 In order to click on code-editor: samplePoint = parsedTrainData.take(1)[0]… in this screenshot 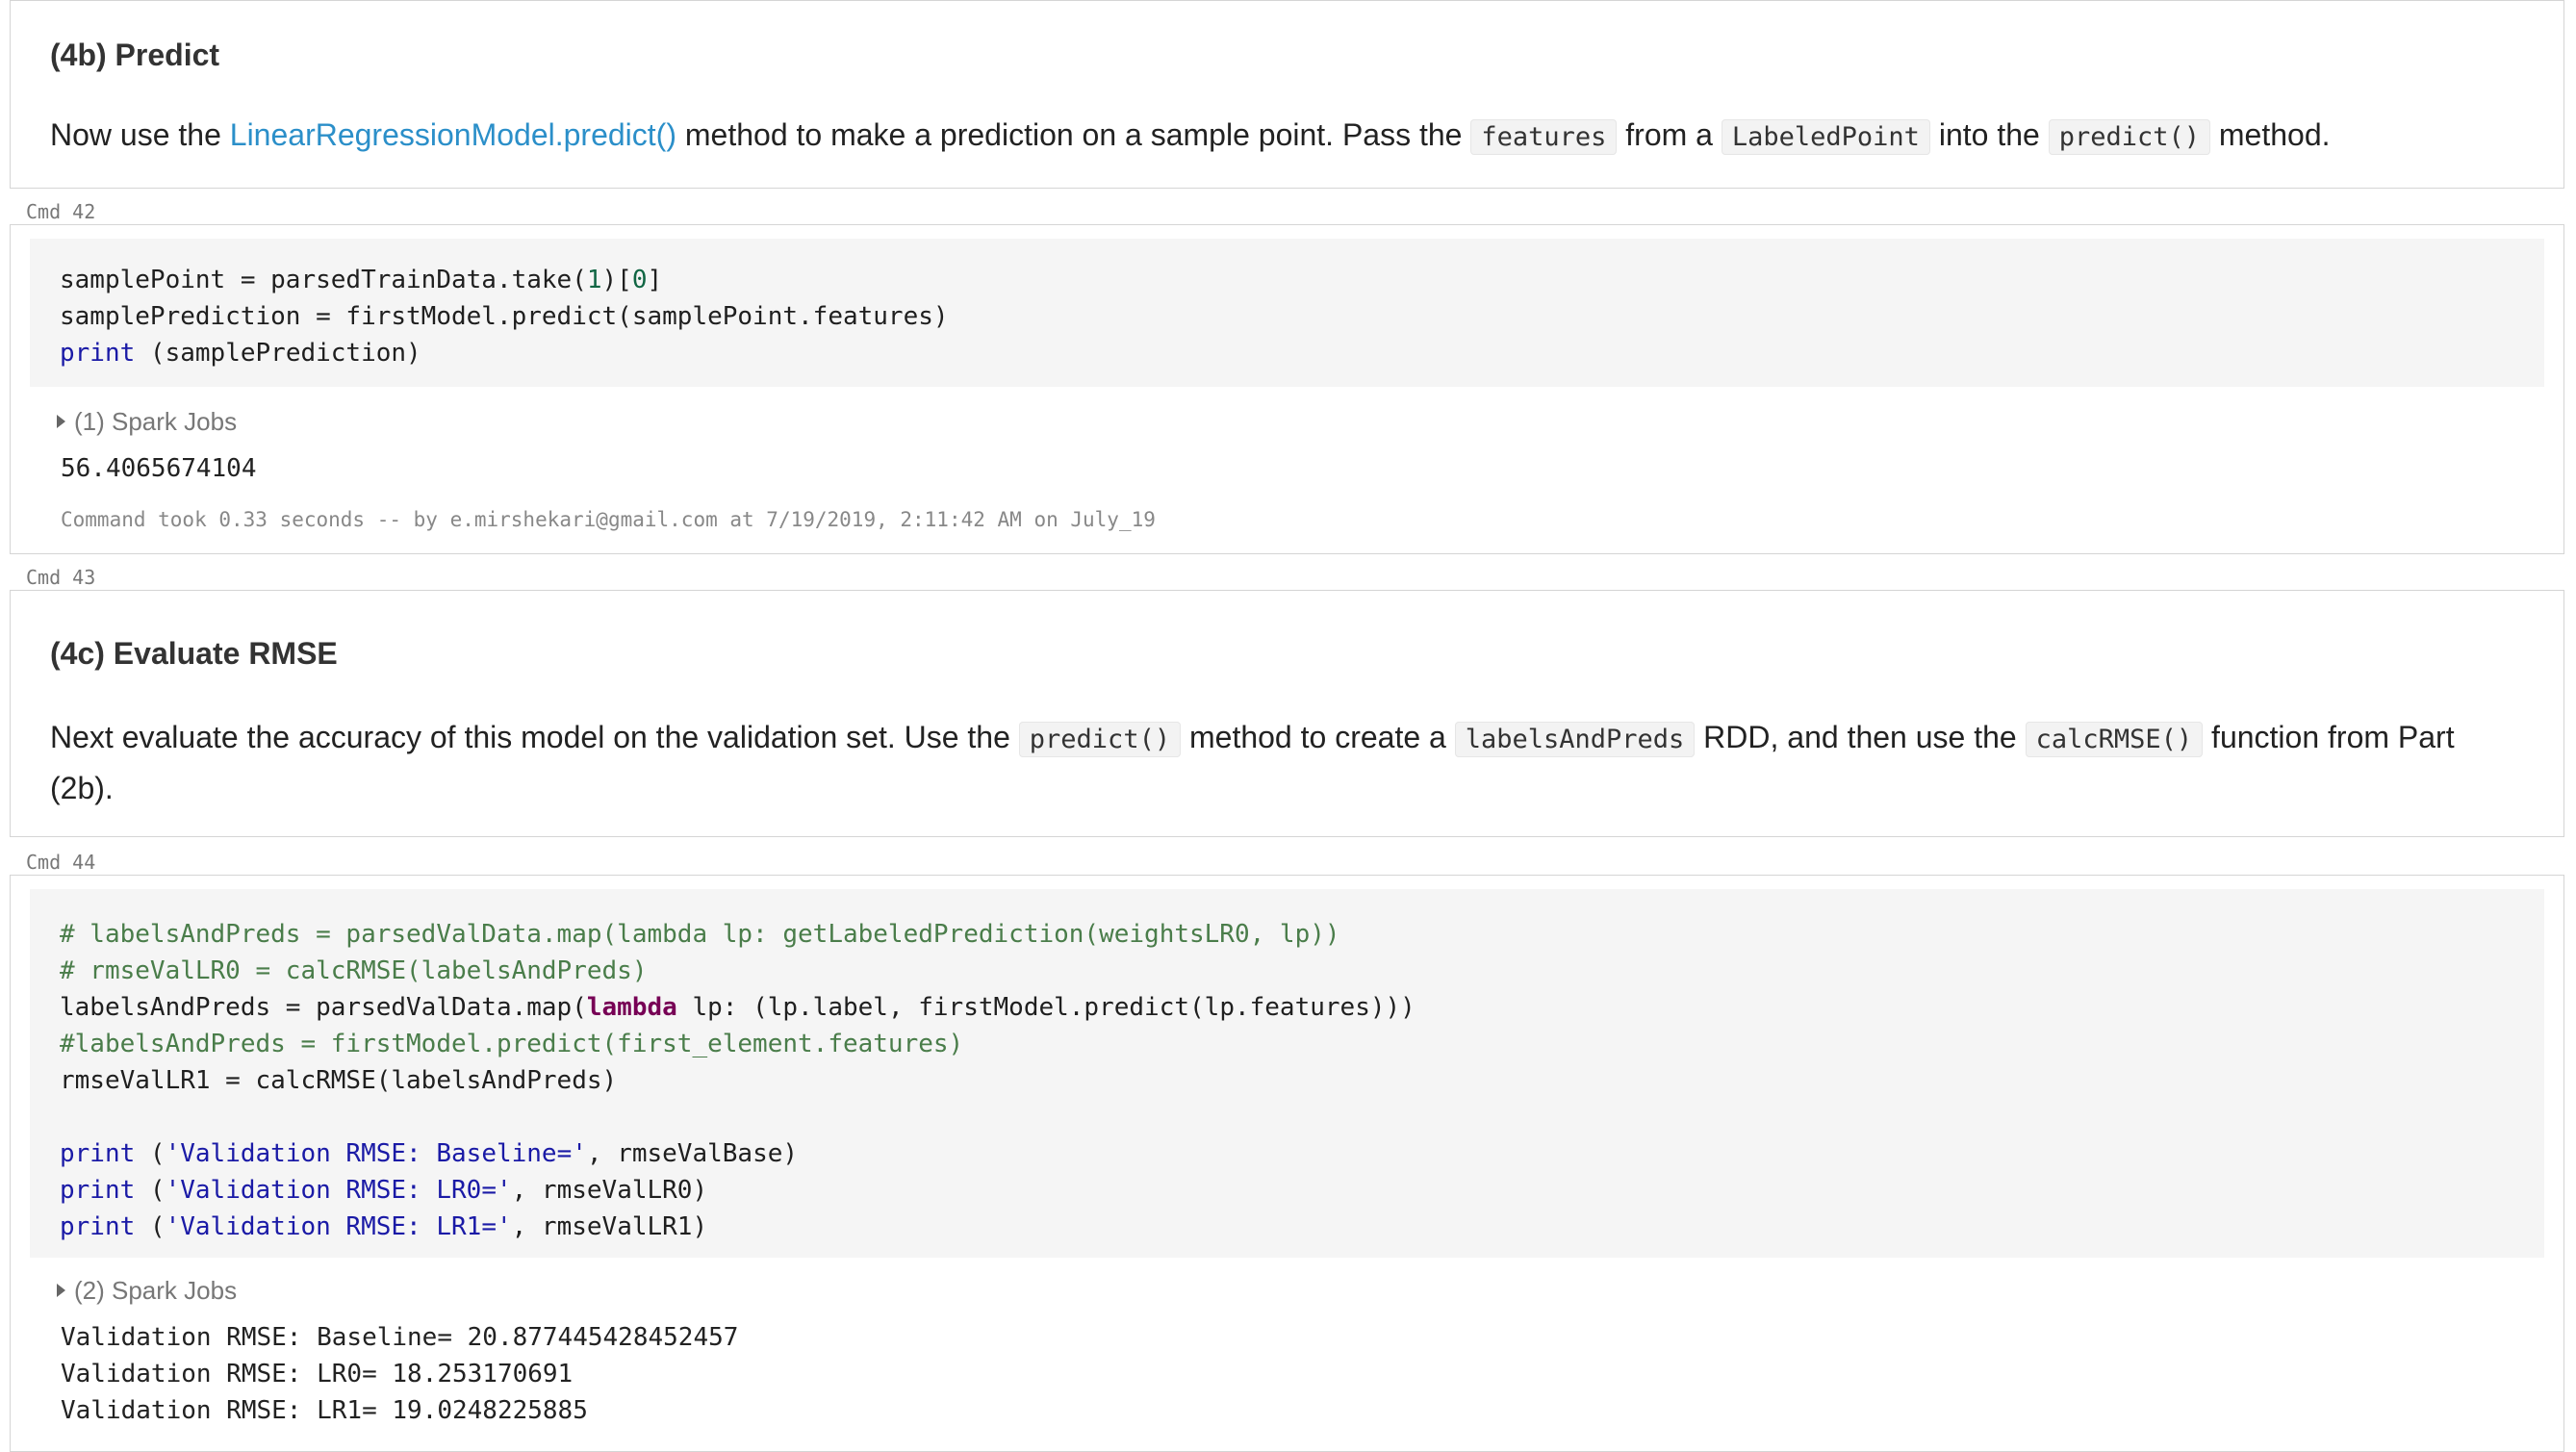, I will do `click(1287, 313)`.